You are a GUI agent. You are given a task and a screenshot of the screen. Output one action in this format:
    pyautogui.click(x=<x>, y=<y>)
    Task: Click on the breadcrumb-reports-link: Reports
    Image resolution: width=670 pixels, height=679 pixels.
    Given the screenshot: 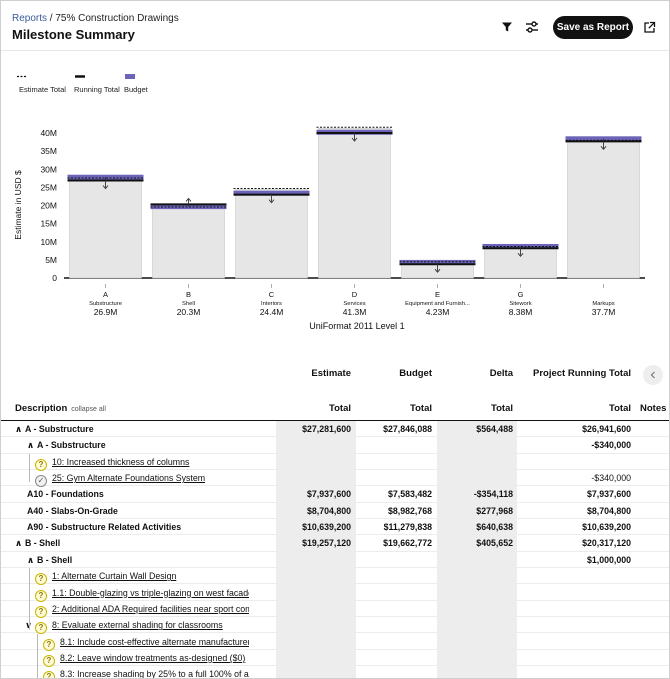 What is the action you would take?
    pyautogui.click(x=29, y=18)
    